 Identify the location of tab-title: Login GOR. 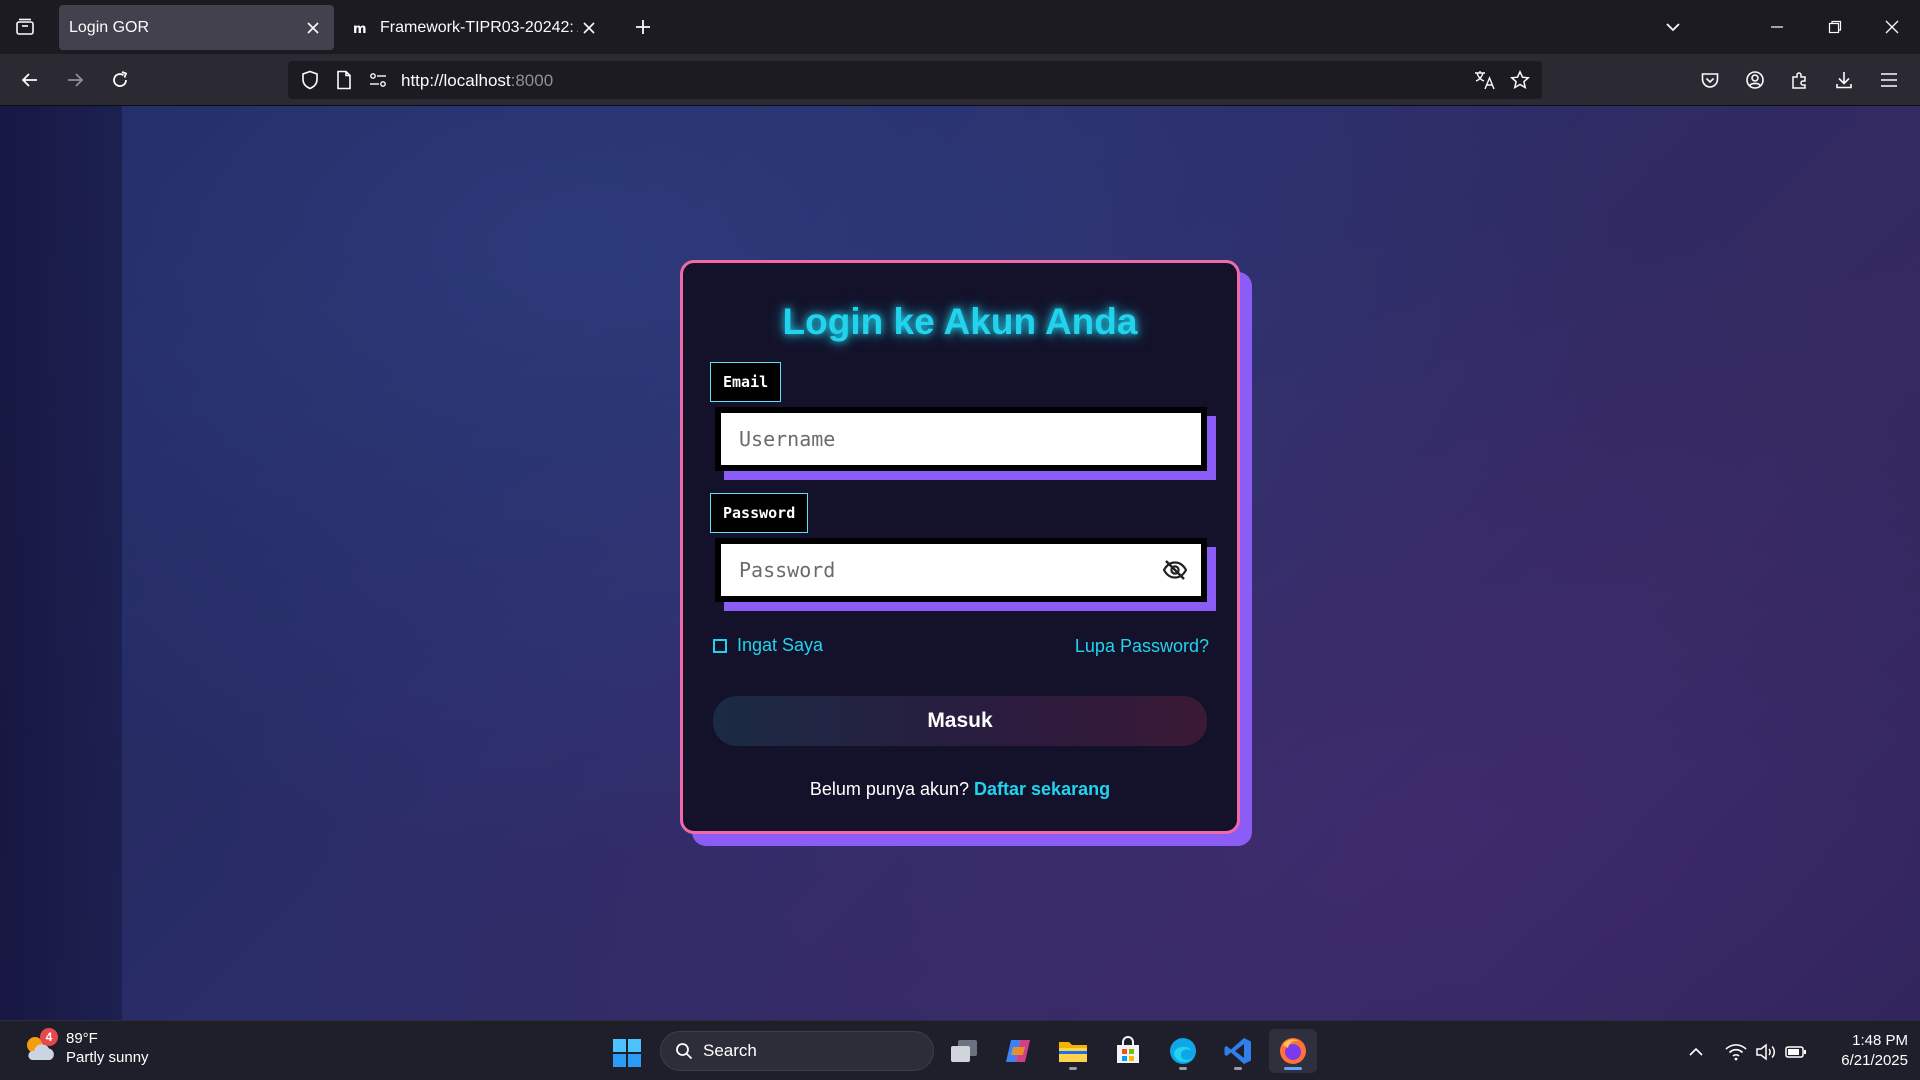
(109, 27).